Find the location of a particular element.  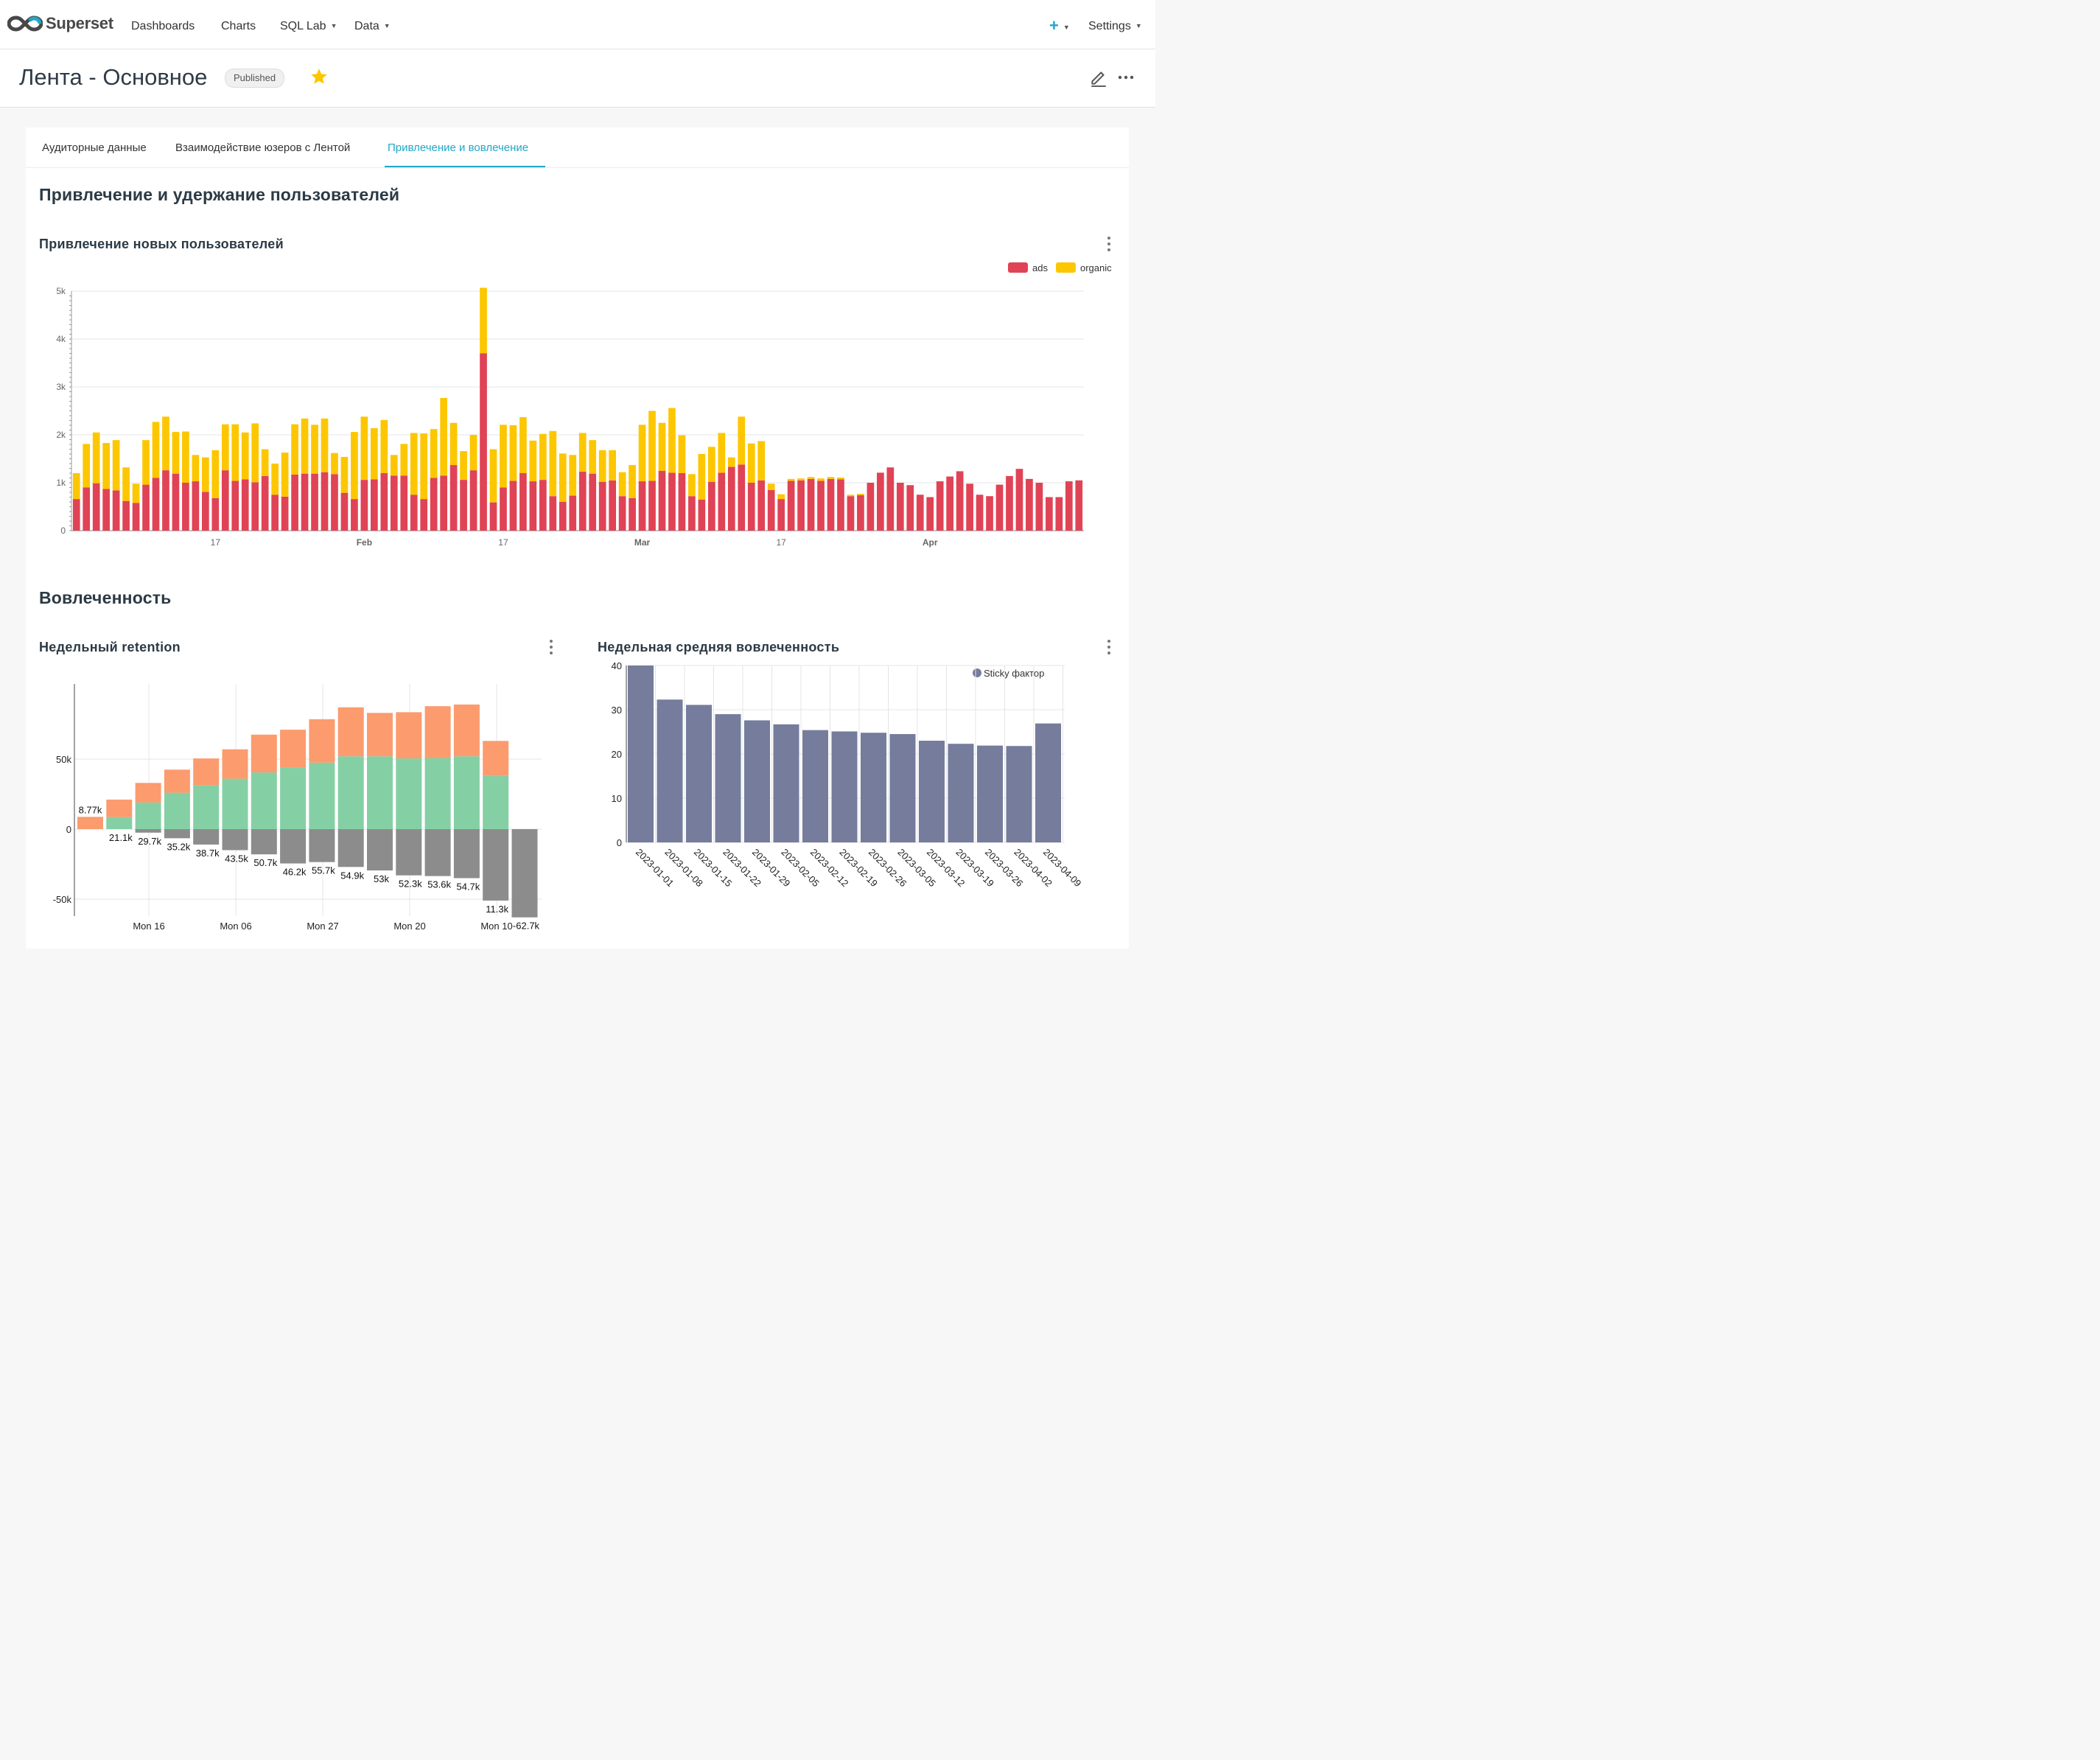

nav-data: Data ▼ is located at coordinates (372, 27).